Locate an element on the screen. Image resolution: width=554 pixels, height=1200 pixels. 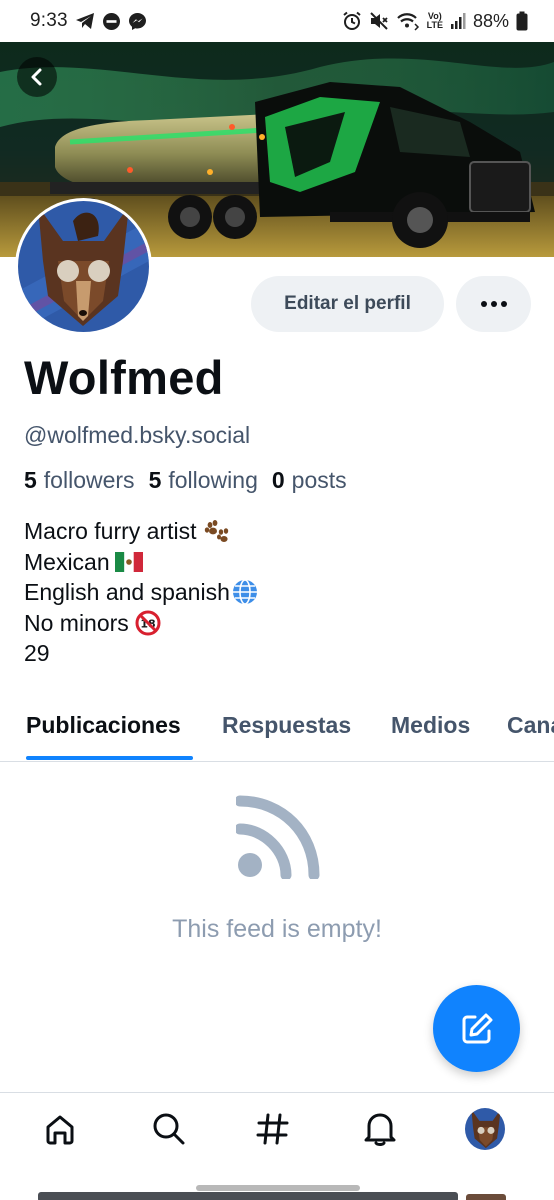
messenger-icon is located at coordinates (137, 21).